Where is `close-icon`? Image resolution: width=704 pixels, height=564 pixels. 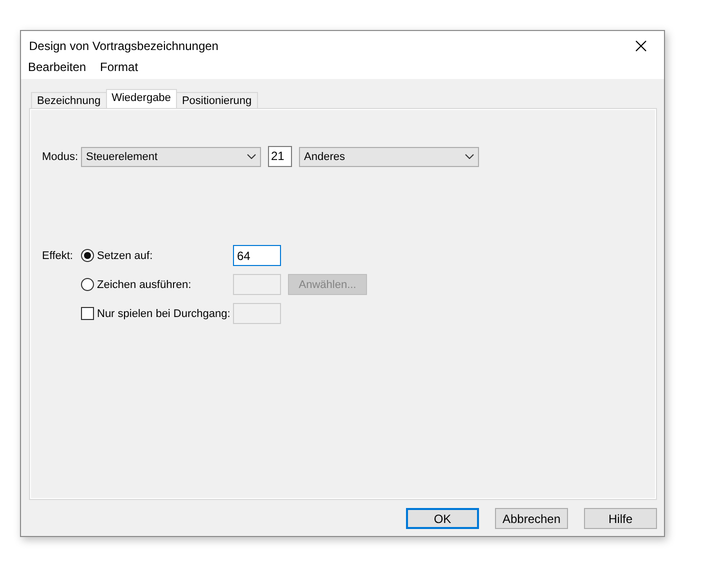
close-icon is located at coordinates (641, 46).